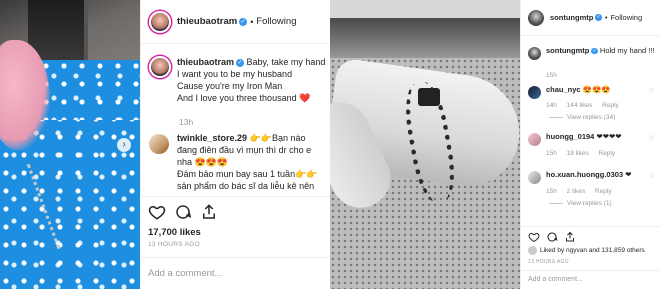  What do you see at coordinates (567, 50) in the screenshot?
I see `caption-username: sontungmtp` at bounding box center [567, 50].